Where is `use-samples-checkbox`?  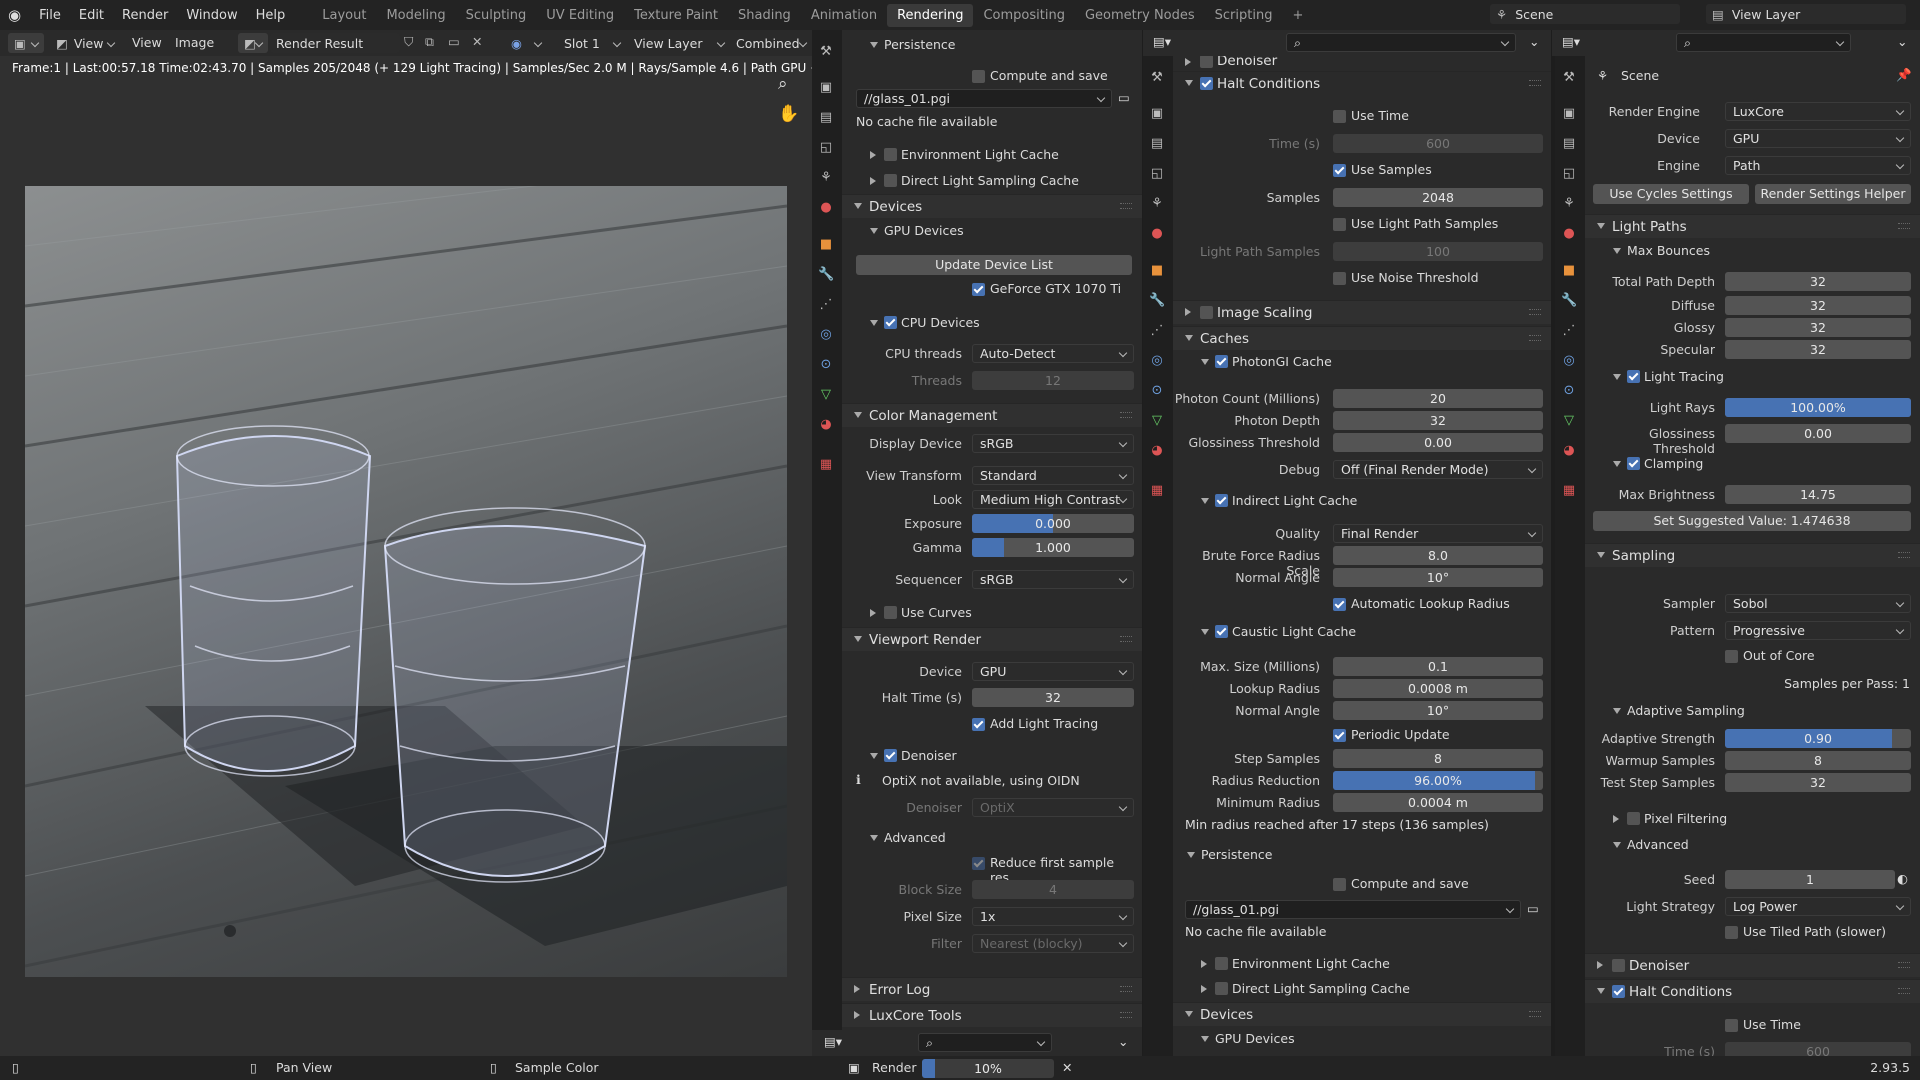
use-samples-checkbox is located at coordinates (1339, 170).